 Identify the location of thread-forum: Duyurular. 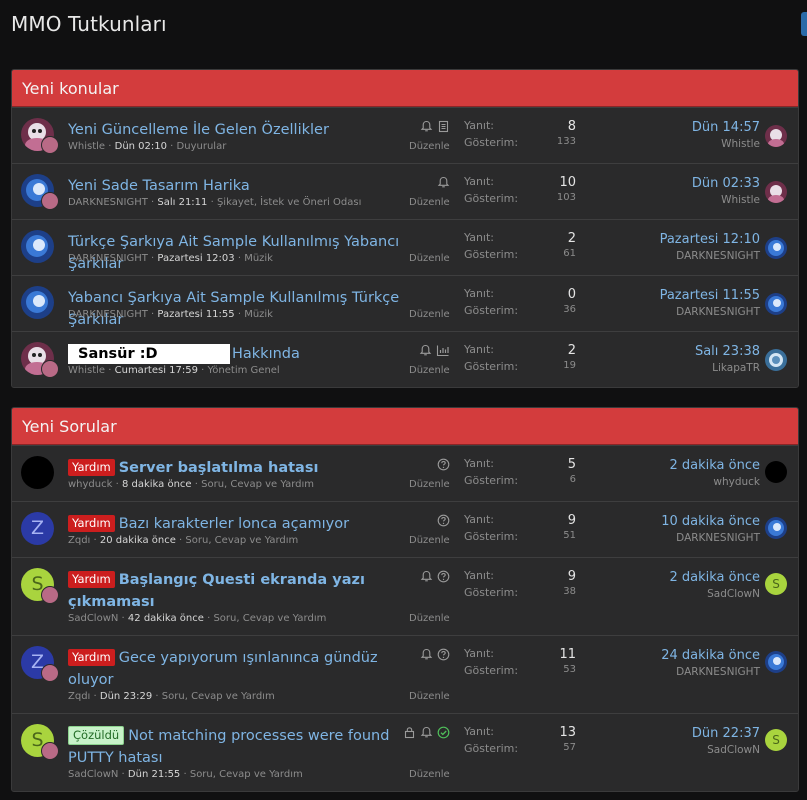
(202, 146).